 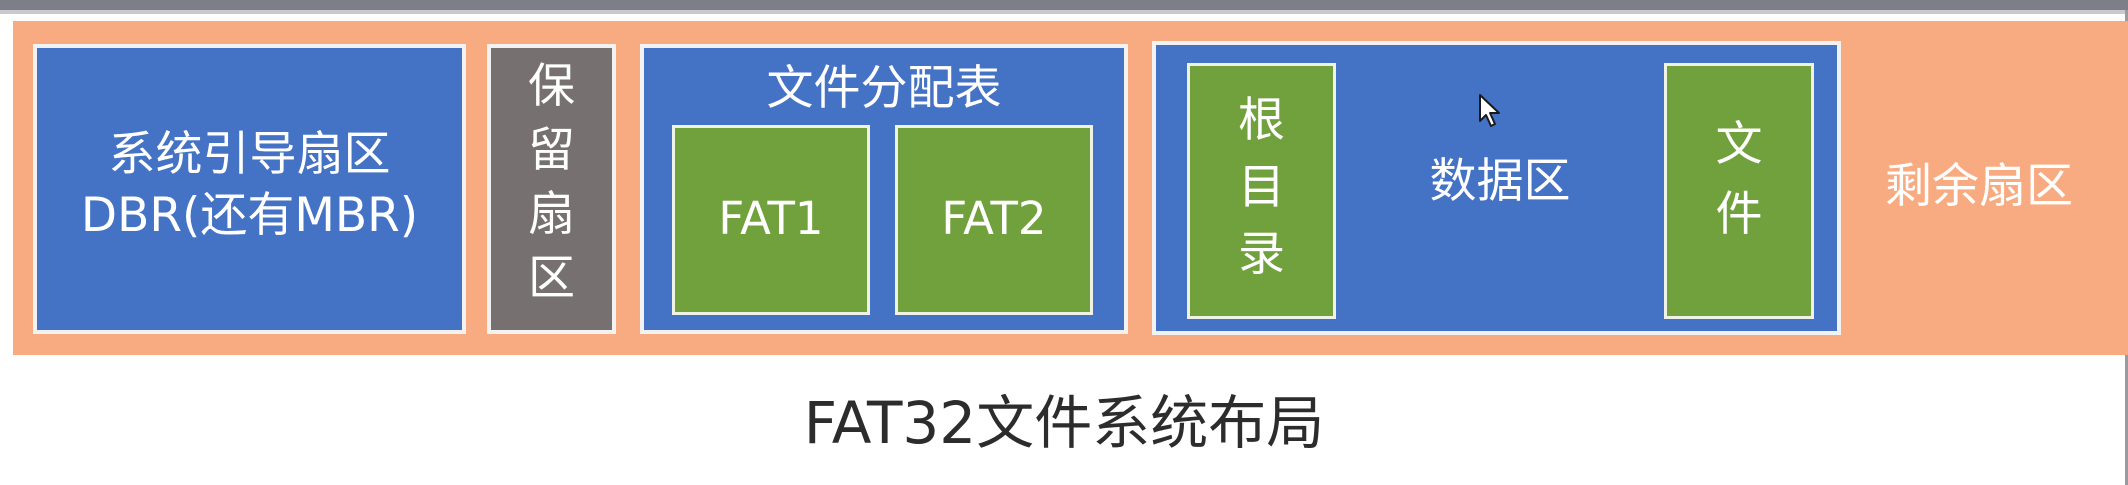 What do you see at coordinates (1739, 144) in the screenshot?
I see `file-char: 文` at bounding box center [1739, 144].